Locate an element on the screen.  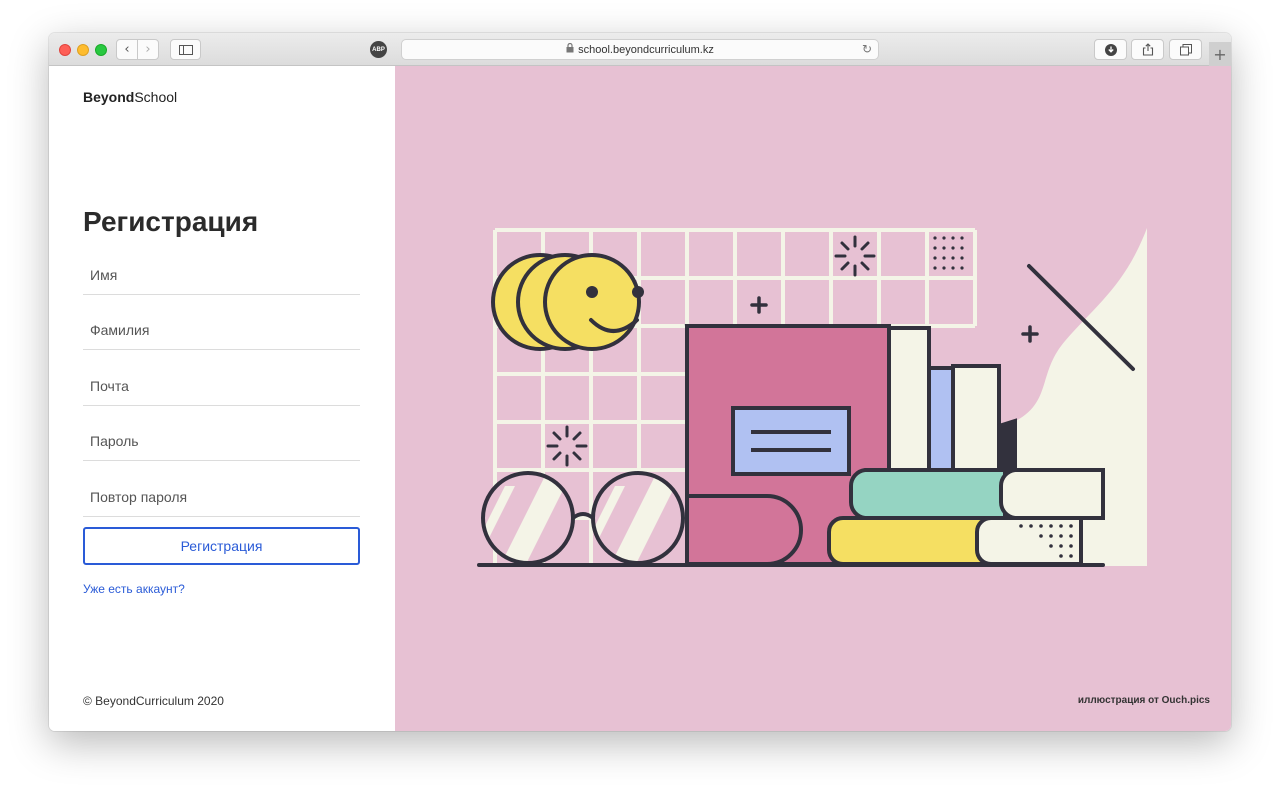
sidebar-toggle-button is located at coordinates (185, 49).